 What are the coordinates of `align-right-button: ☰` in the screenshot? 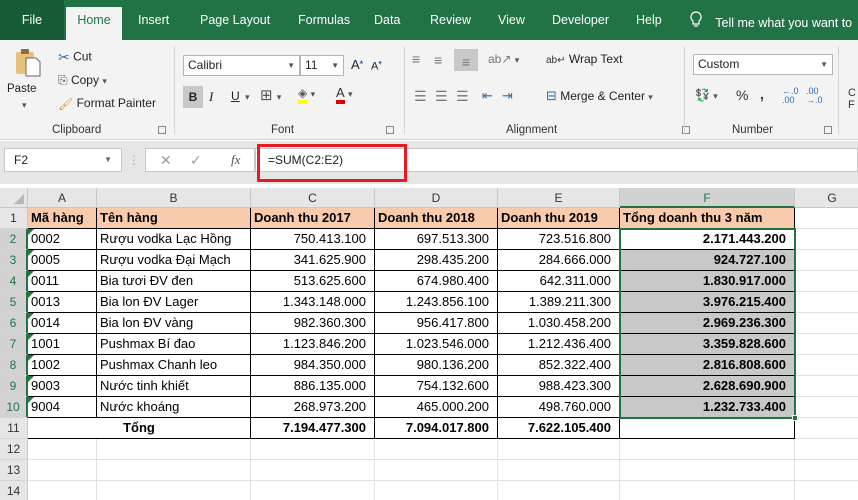 It's located at (462, 96).